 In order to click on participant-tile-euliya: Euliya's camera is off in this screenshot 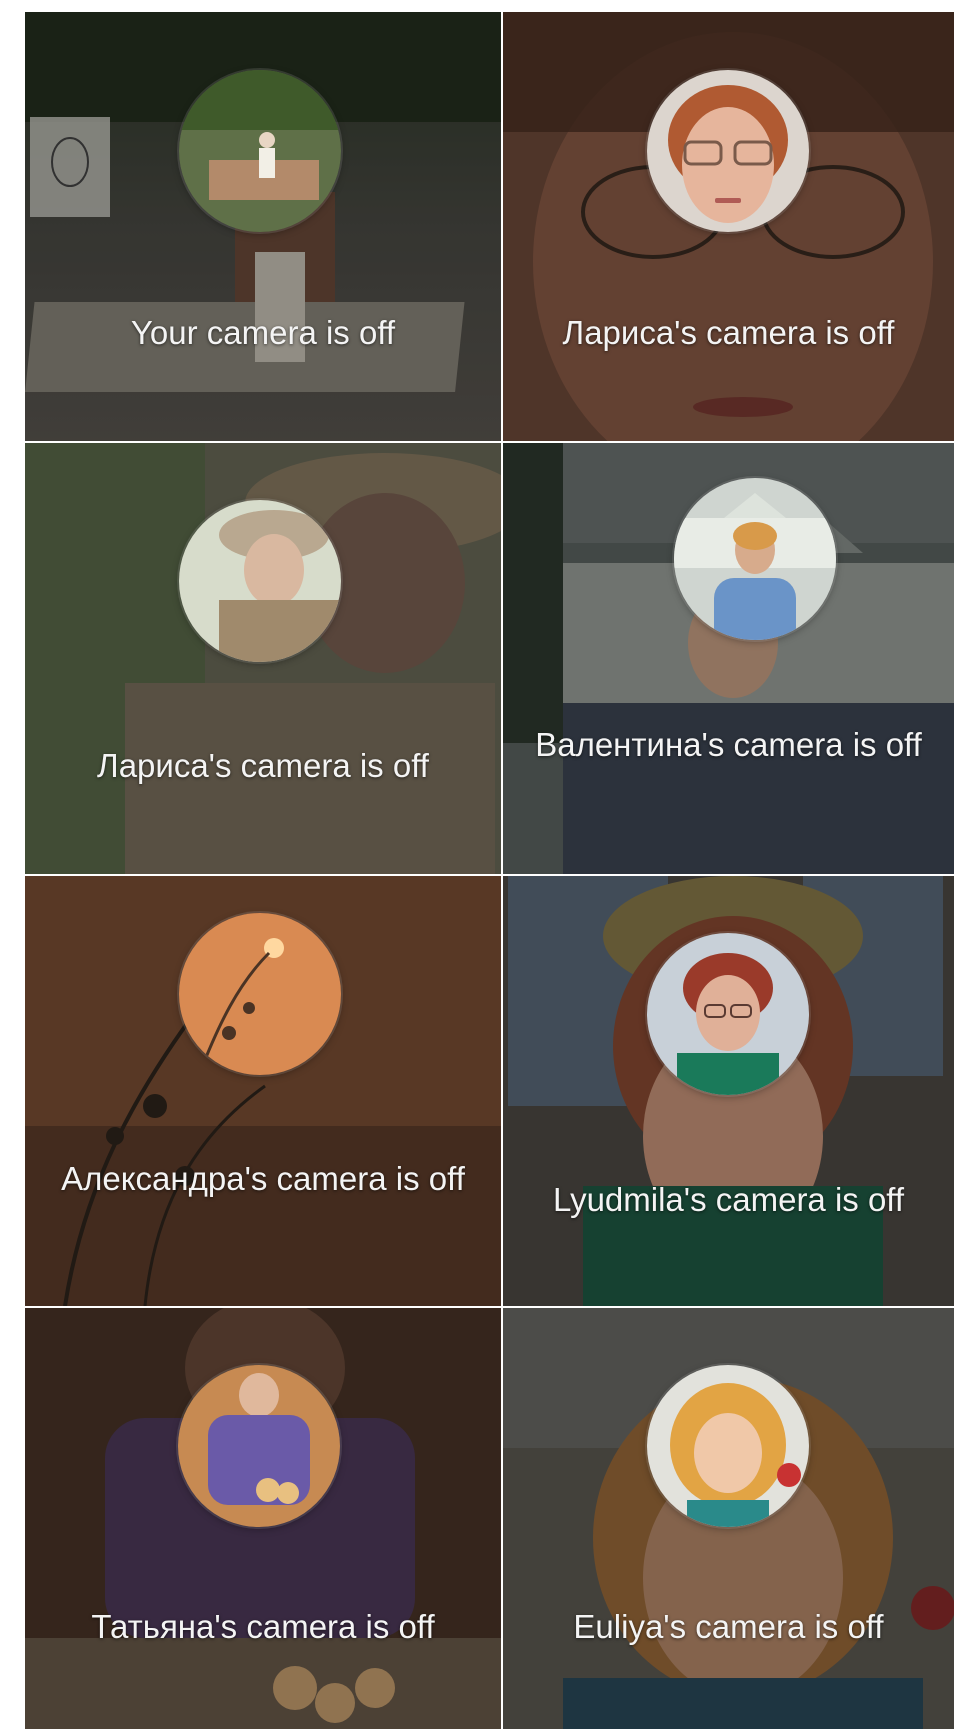, I will do `click(729, 1519)`.